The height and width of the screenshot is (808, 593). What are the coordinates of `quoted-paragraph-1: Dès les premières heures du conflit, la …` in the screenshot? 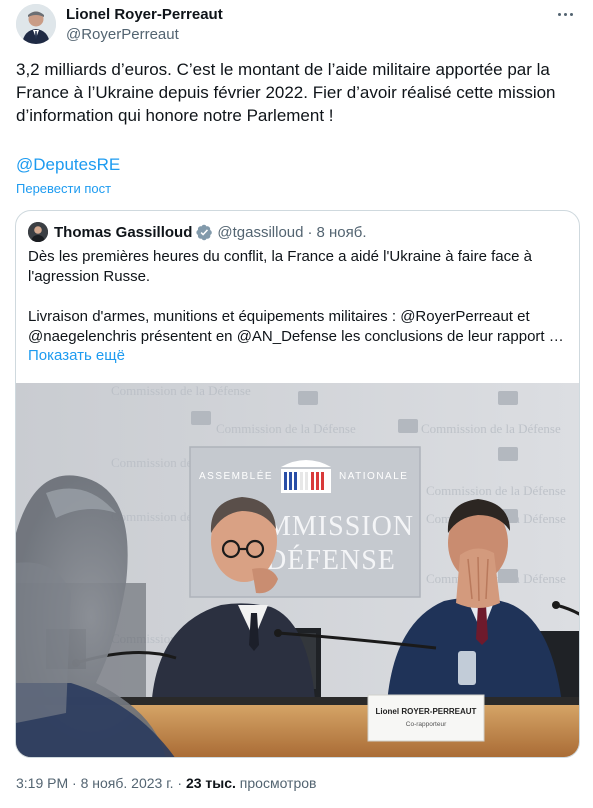 It's located at (280, 266).